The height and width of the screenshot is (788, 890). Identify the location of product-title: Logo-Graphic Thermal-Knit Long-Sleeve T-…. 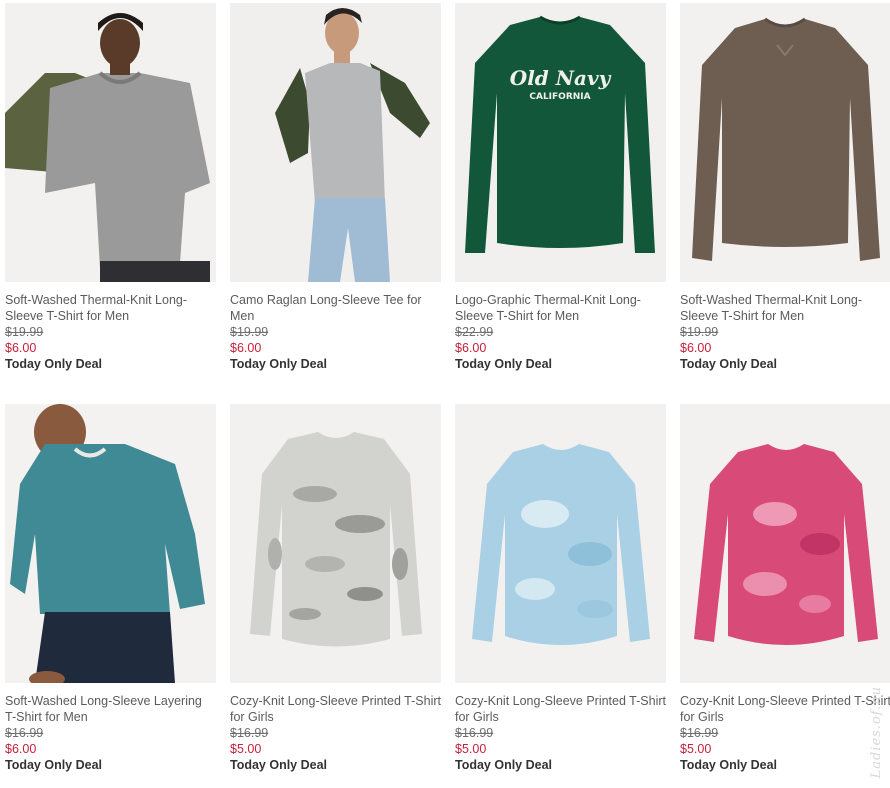
(560, 308).